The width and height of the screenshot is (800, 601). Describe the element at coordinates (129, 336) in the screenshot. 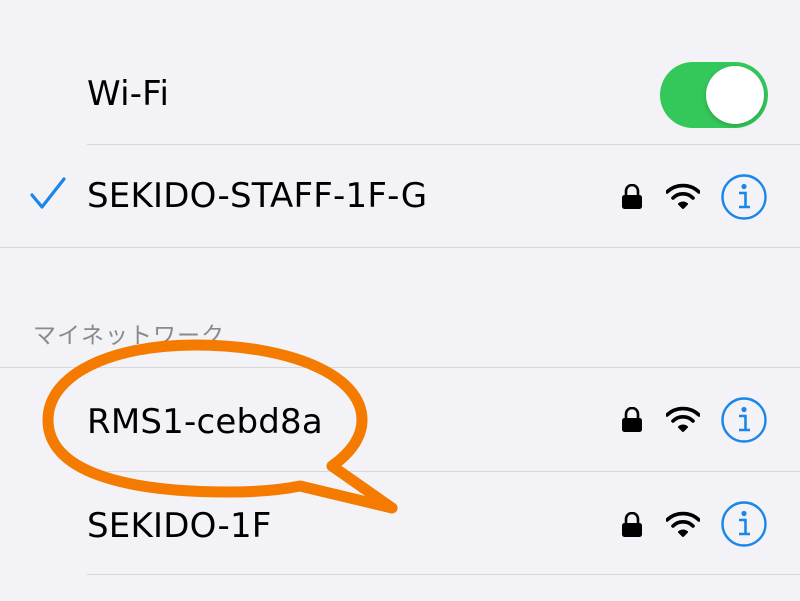

I see `section-header-my-networks: マイネットワーク` at that location.